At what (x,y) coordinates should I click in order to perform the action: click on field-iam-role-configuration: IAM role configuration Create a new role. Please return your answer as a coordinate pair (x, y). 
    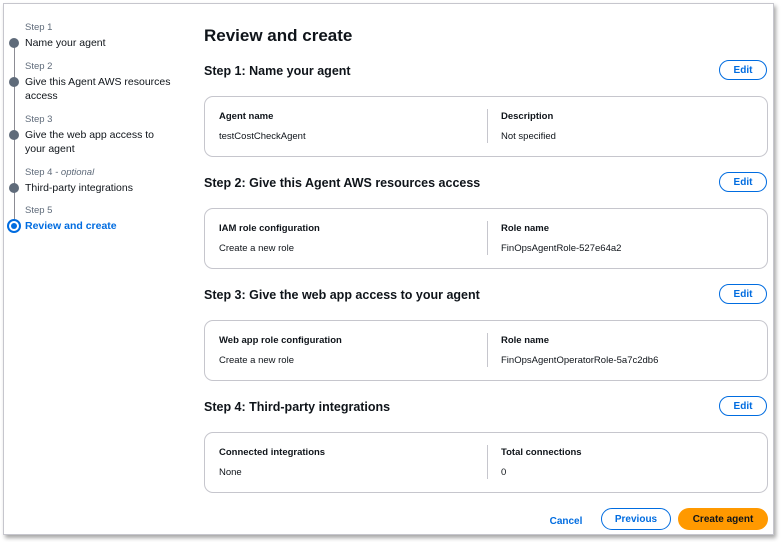
    Looking at the image, I should click on (269, 238).